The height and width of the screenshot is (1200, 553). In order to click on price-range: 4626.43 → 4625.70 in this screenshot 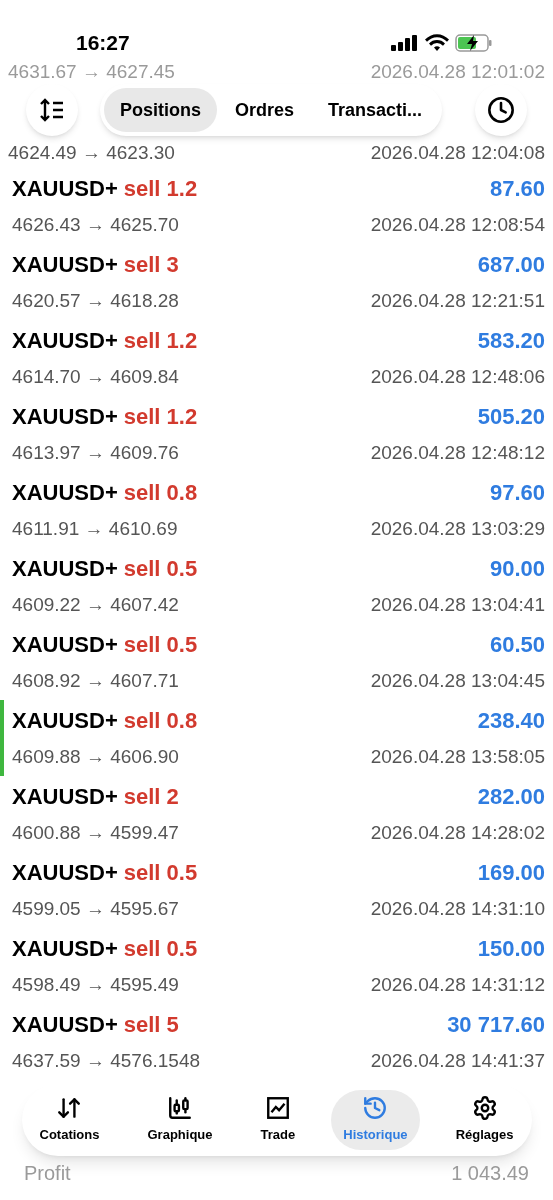, I will do `click(95, 225)`.